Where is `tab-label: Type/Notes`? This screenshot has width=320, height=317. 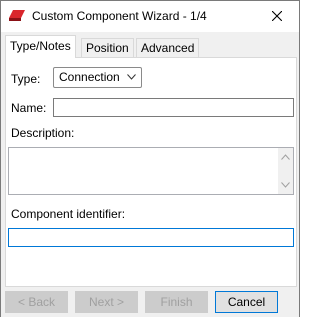
tab-label: Type/Notes is located at coordinates (40, 46).